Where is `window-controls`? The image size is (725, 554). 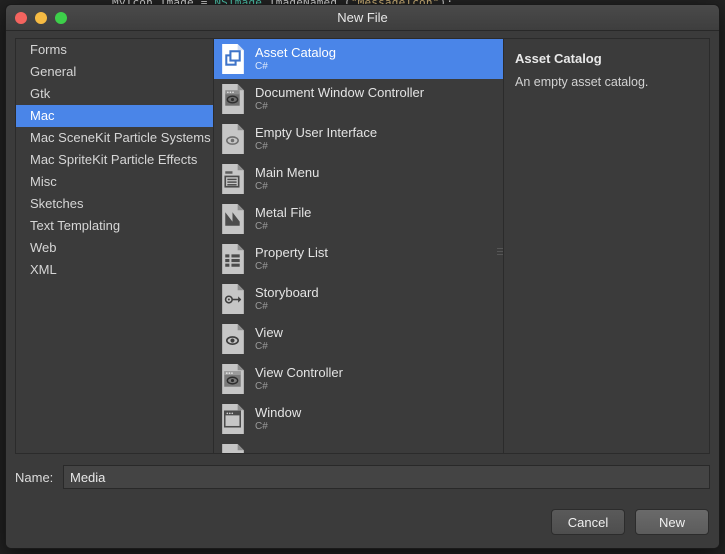
window-controls is located at coordinates (41, 18).